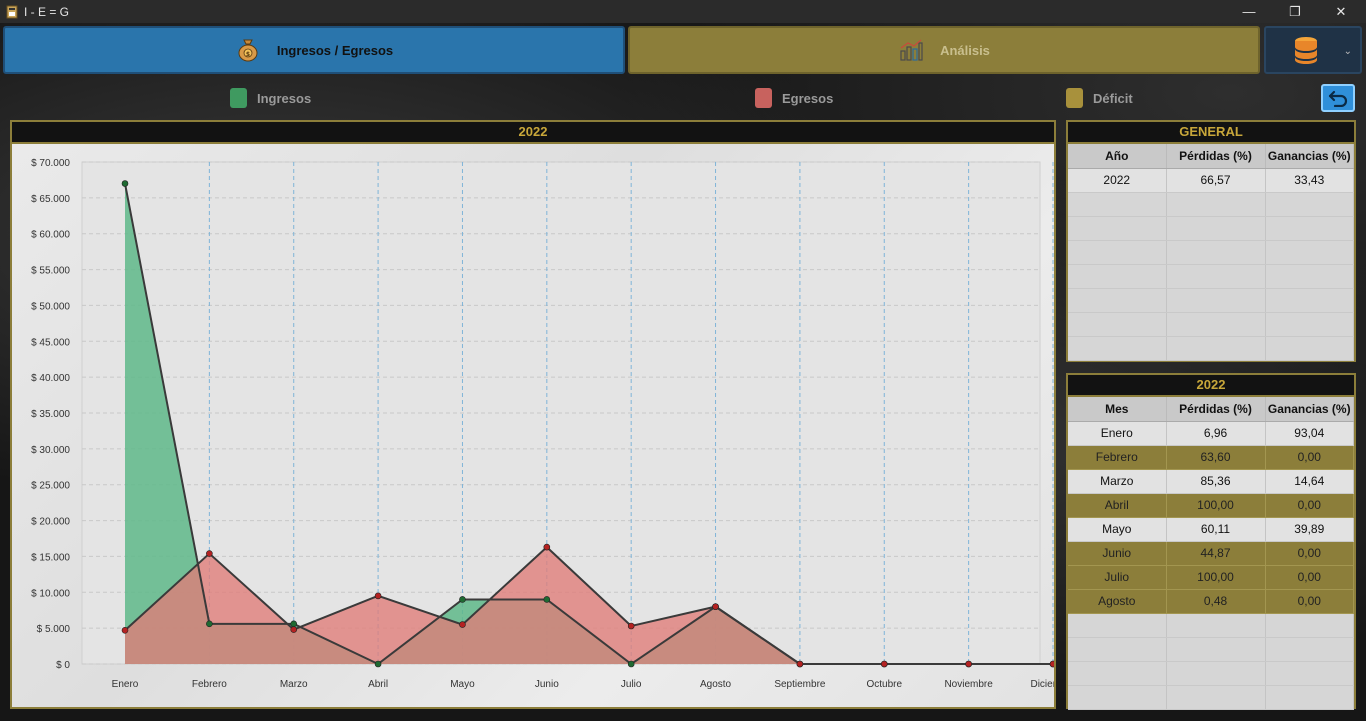 The width and height of the screenshot is (1366, 721). What do you see at coordinates (47, 11) in the screenshot?
I see `window-title: I - E = G` at bounding box center [47, 11].